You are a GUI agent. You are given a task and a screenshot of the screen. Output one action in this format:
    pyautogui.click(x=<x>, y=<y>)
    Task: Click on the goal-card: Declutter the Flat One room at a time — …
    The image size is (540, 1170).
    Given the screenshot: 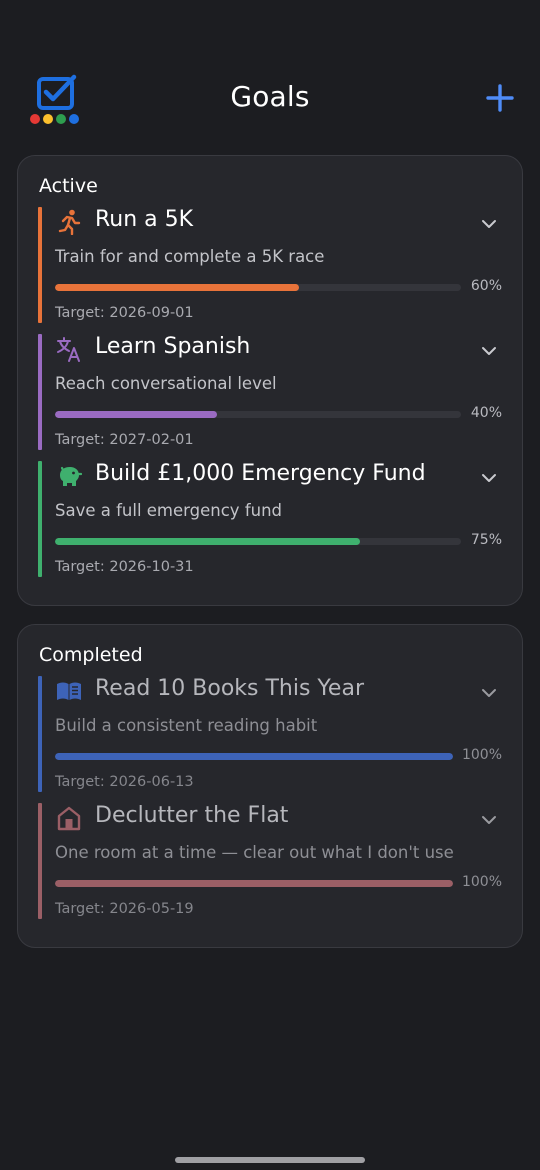 What is the action you would take?
    pyautogui.click(x=273, y=862)
    